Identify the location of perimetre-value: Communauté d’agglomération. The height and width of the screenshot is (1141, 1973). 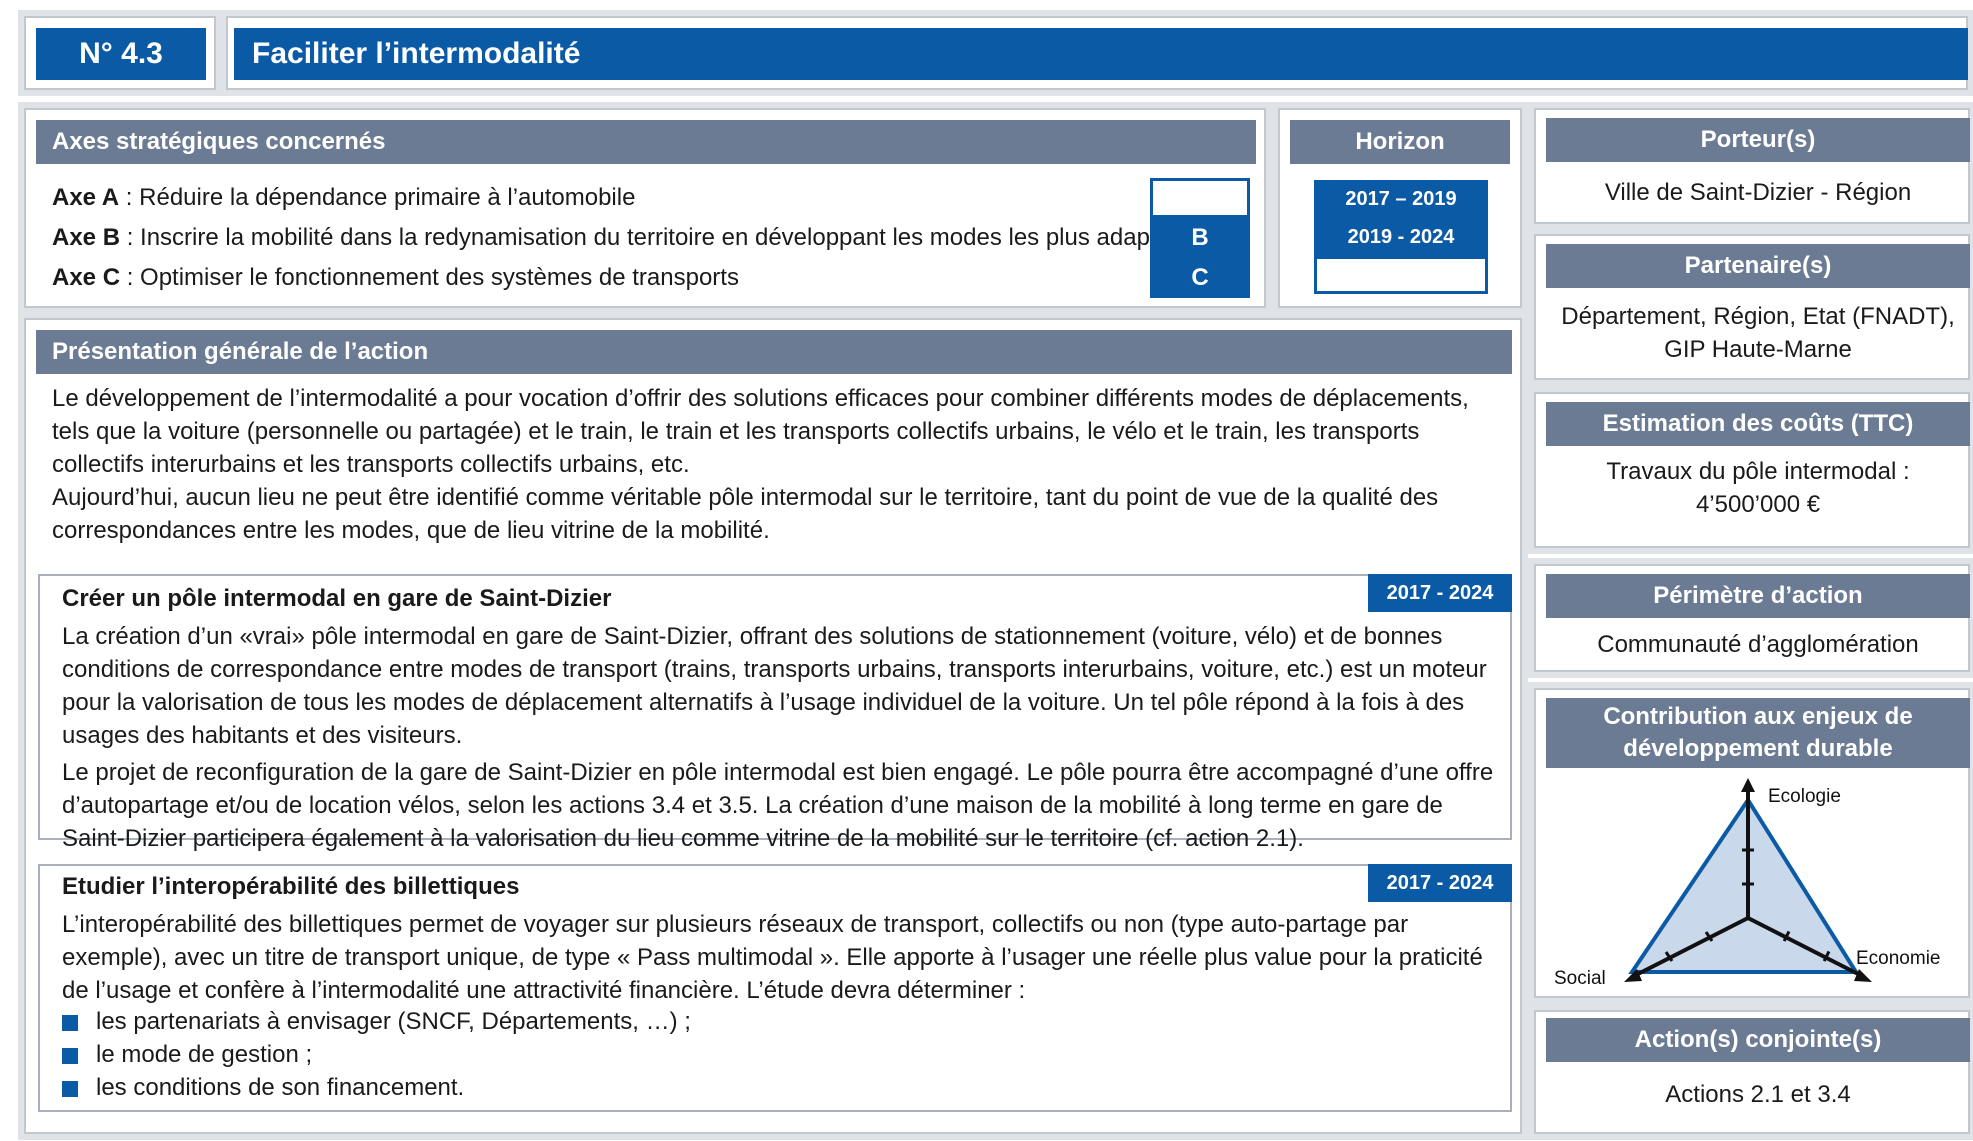
(1758, 644).